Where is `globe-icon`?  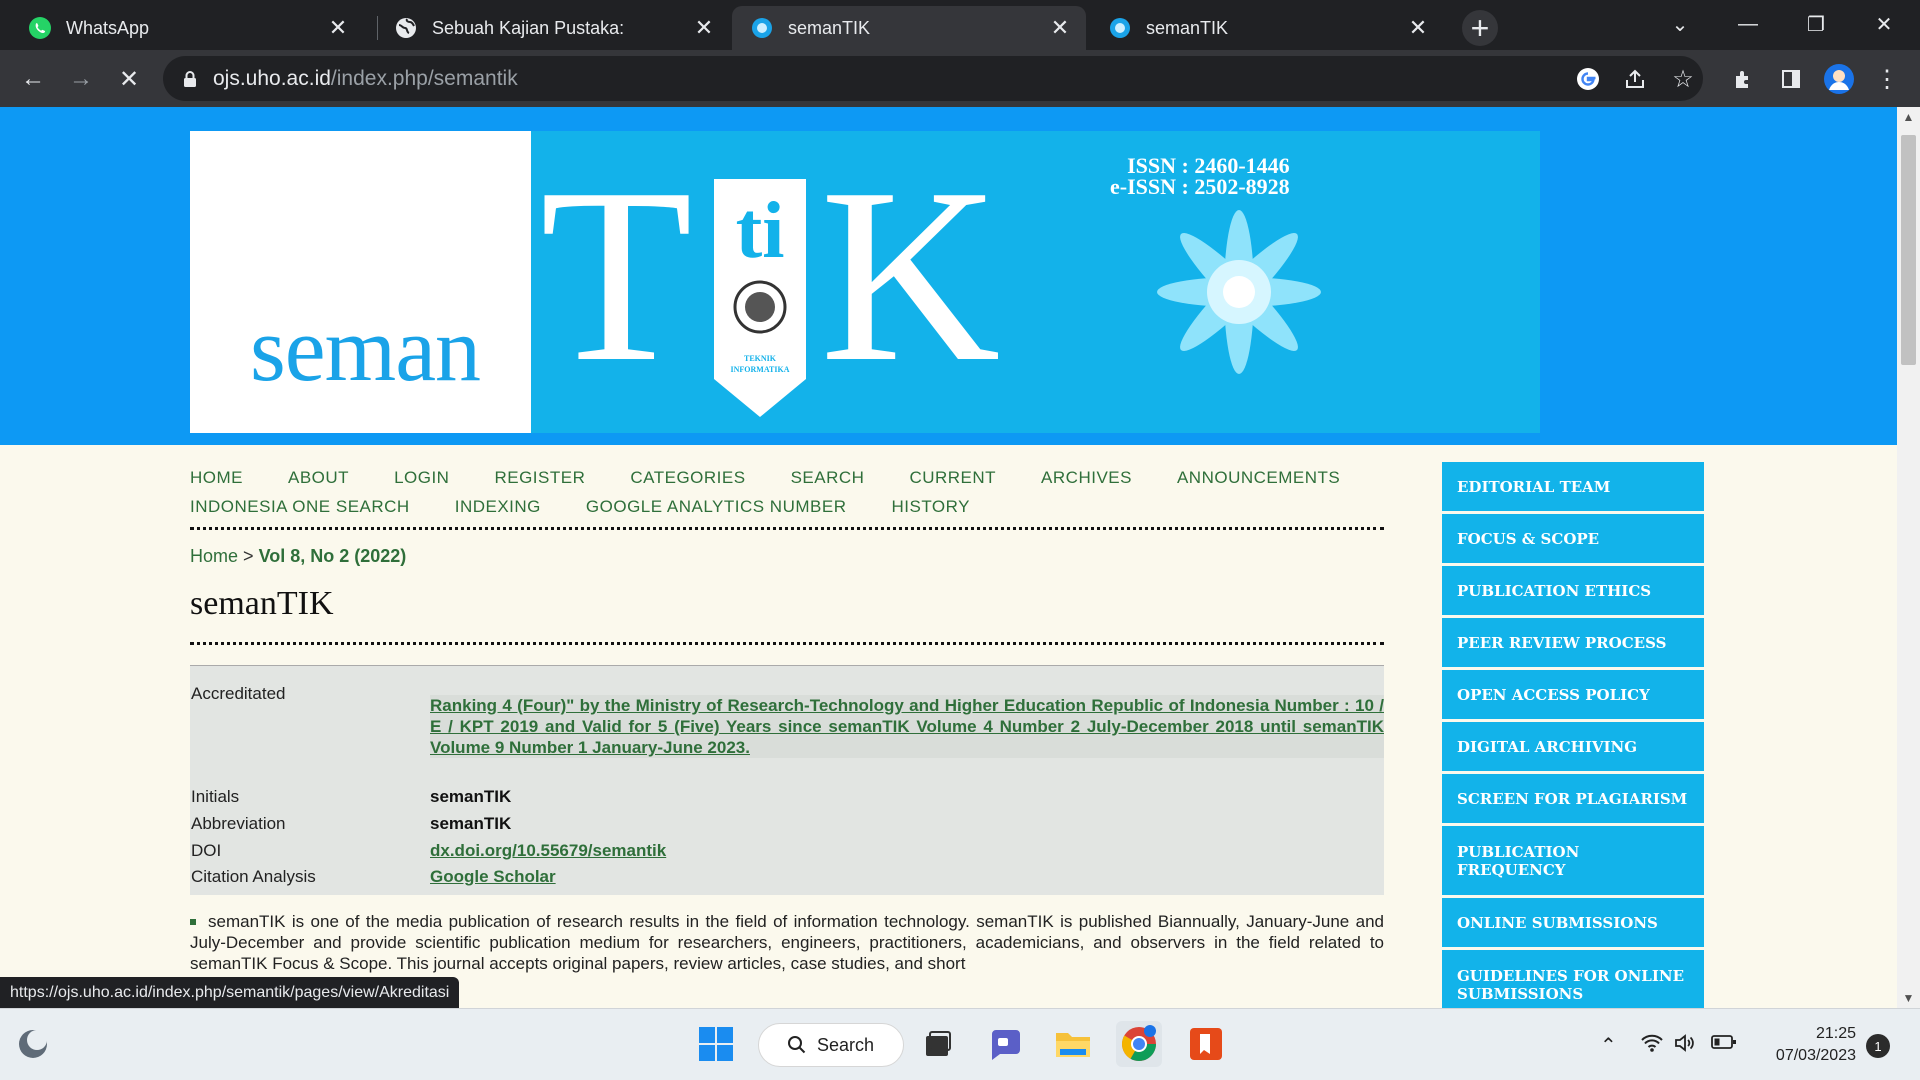
globe-icon is located at coordinates (406, 28).